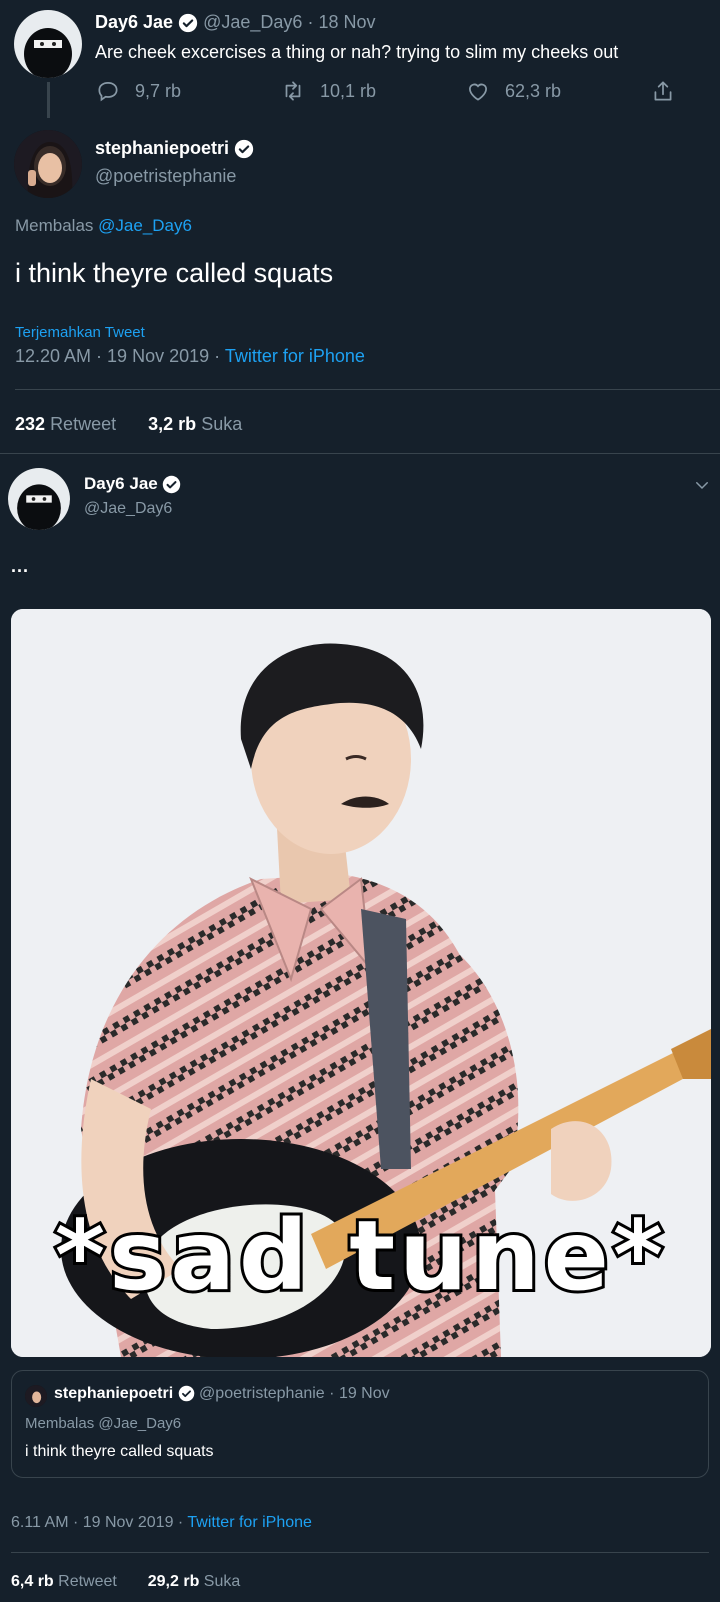 The image size is (720, 1602). Describe the element at coordinates (174, 273) in the screenshot. I see `tweet-text: i think theyre called squats` at that location.